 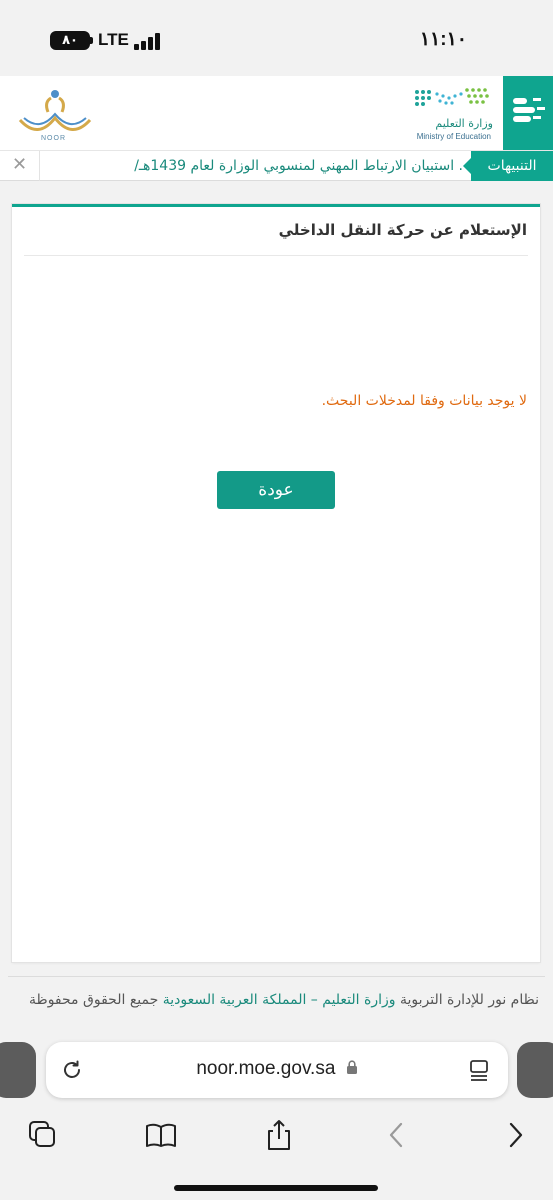 What do you see at coordinates (161, 1135) in the screenshot?
I see `bookmarks-icon` at bounding box center [161, 1135].